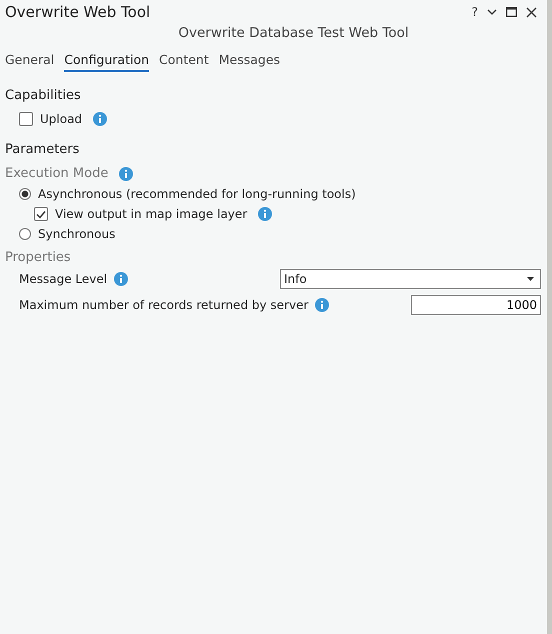 The height and width of the screenshot is (634, 552). Describe the element at coordinates (38, 257) in the screenshot. I see `group-label: Properties` at that location.